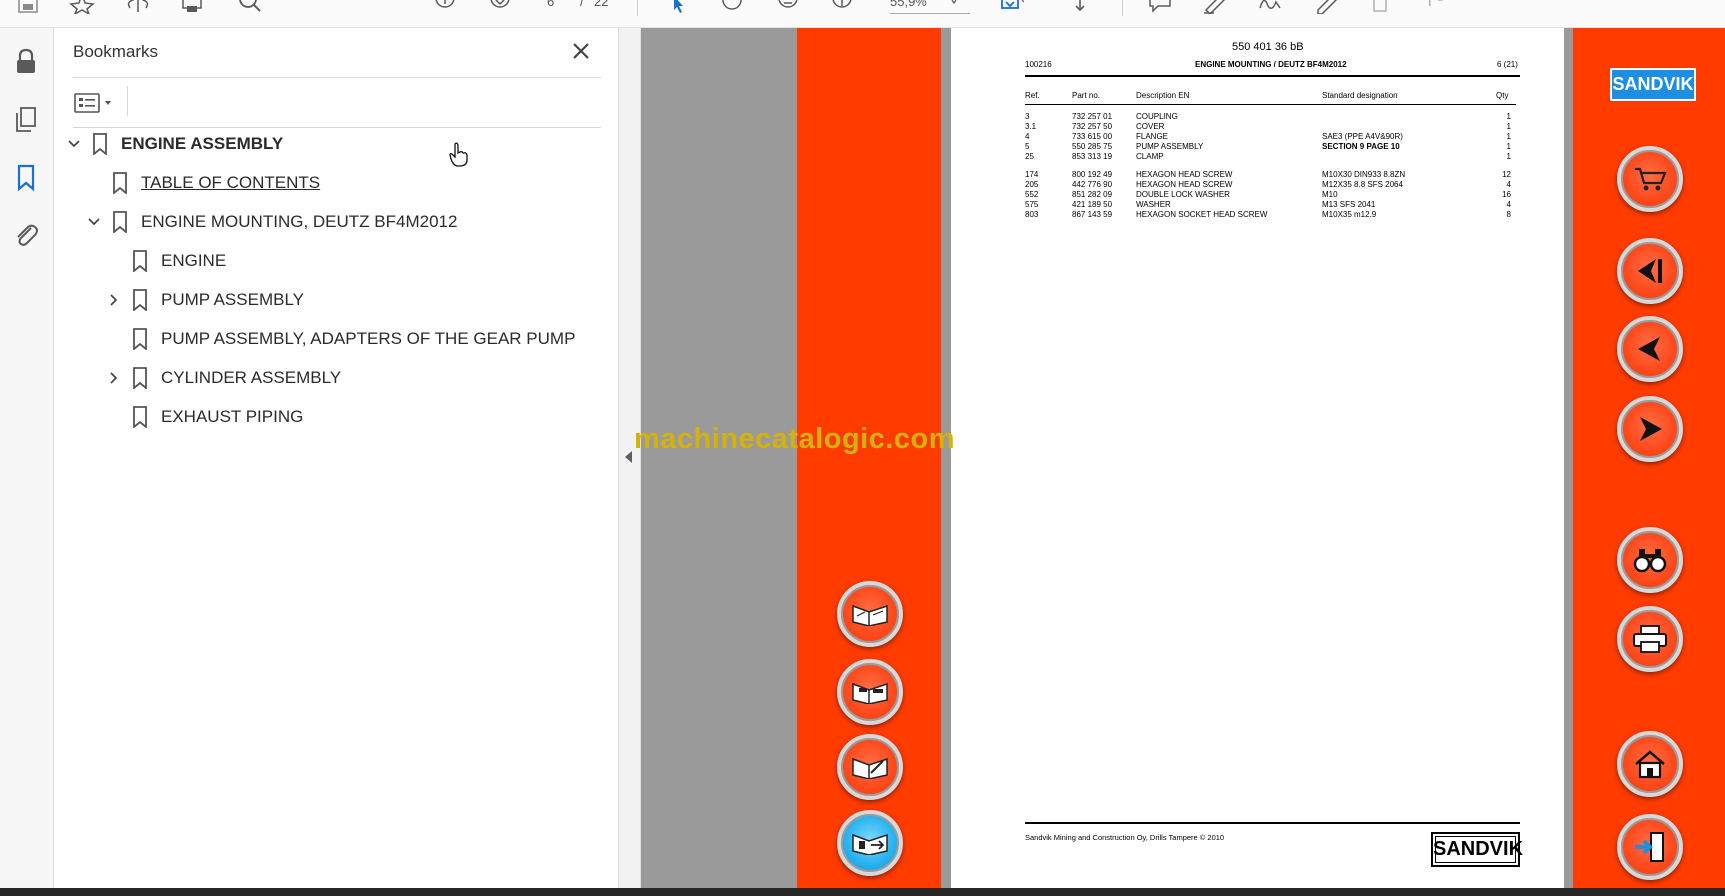  I want to click on pages-icon, so click(26, 119).